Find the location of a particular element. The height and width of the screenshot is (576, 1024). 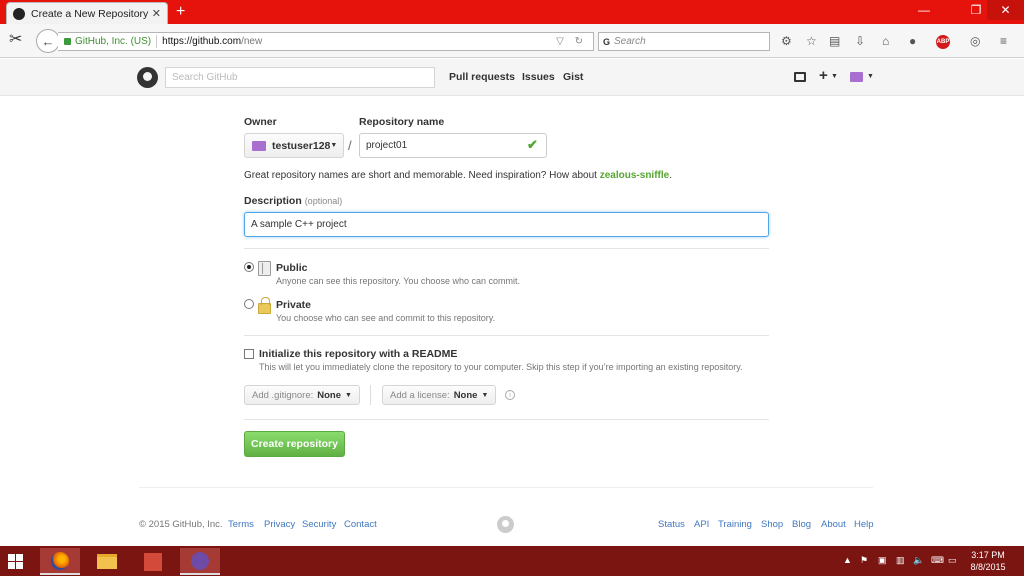

home-icon: ⌂ is located at coordinates (885, 41).